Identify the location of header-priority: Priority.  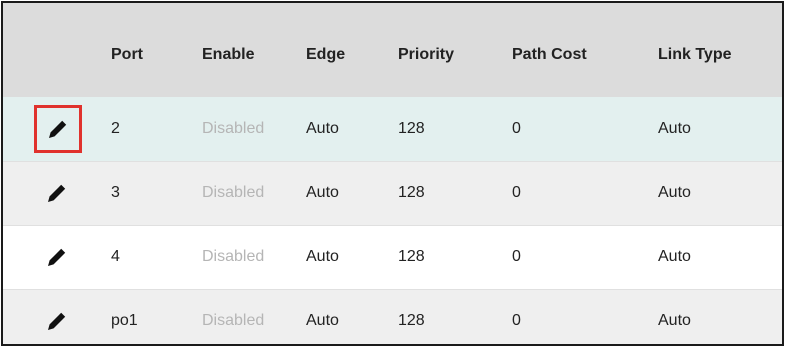
(455, 50).